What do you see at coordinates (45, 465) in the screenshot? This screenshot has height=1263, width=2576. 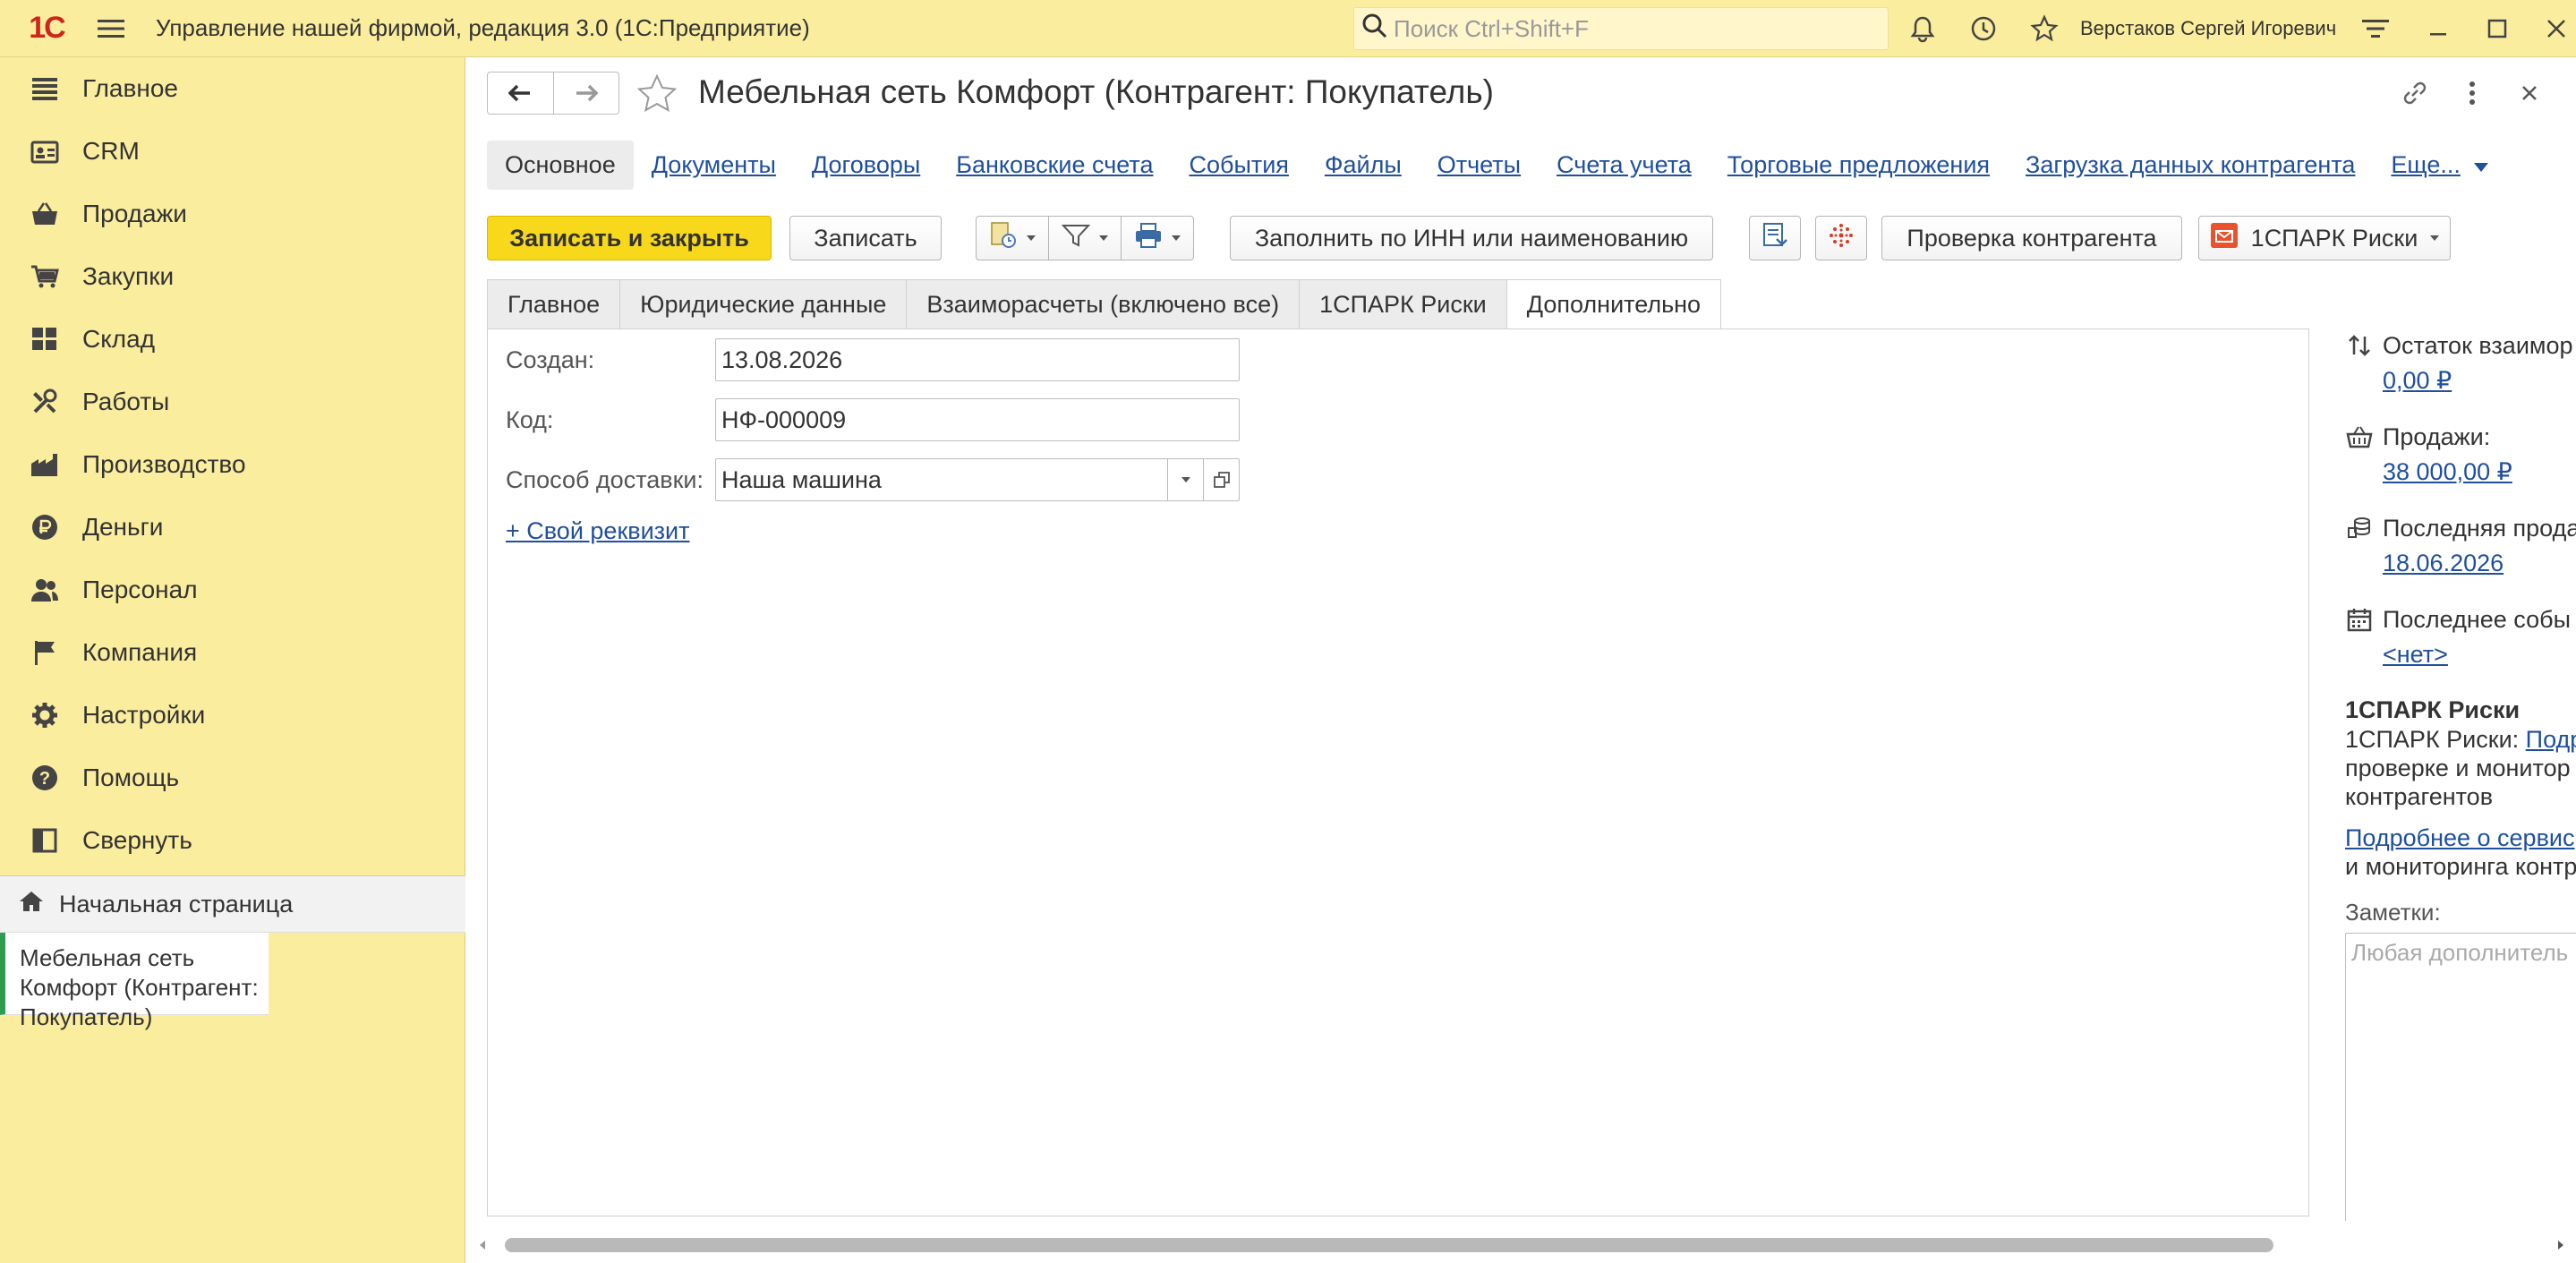 I see `factory-icon` at bounding box center [45, 465].